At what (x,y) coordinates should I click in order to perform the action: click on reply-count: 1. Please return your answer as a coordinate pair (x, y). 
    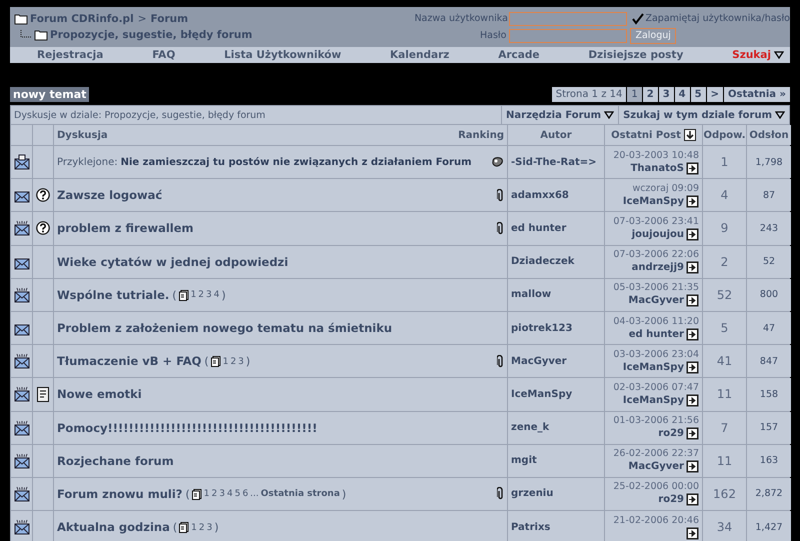
    Looking at the image, I should click on (724, 162).